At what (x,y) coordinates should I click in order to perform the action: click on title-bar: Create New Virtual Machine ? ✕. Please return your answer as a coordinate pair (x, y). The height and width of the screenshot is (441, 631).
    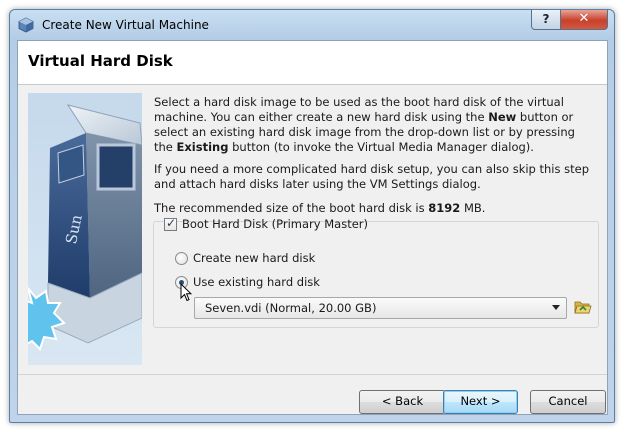
    Looking at the image, I should click on (312, 25).